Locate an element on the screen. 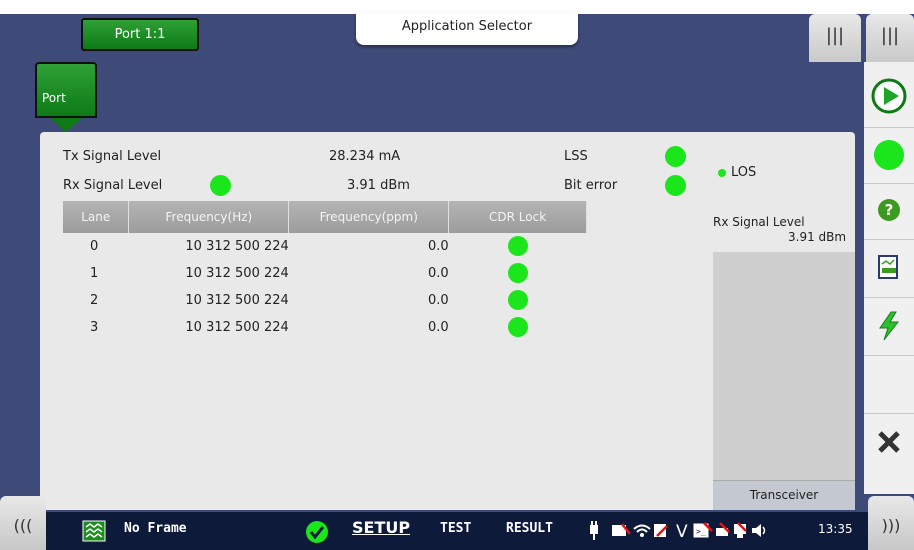 Image resolution: width=914 pixels, height=550 pixels. menu-button-2: ||| is located at coordinates (890, 39).